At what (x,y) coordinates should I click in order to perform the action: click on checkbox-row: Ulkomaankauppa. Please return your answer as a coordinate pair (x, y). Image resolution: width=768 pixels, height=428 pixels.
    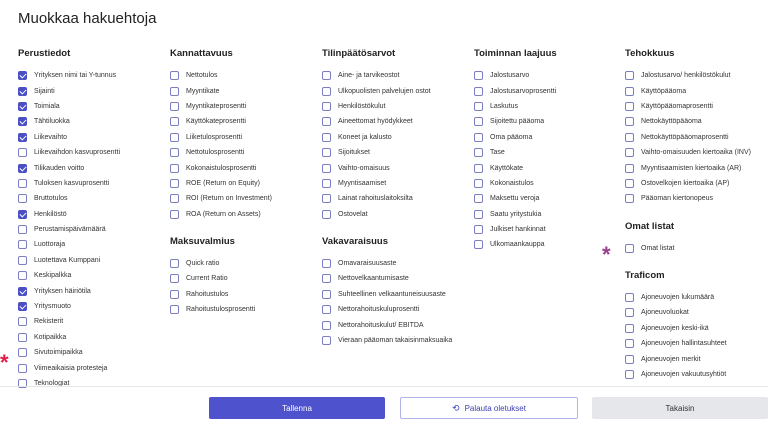
    Looking at the image, I should click on (515, 244).